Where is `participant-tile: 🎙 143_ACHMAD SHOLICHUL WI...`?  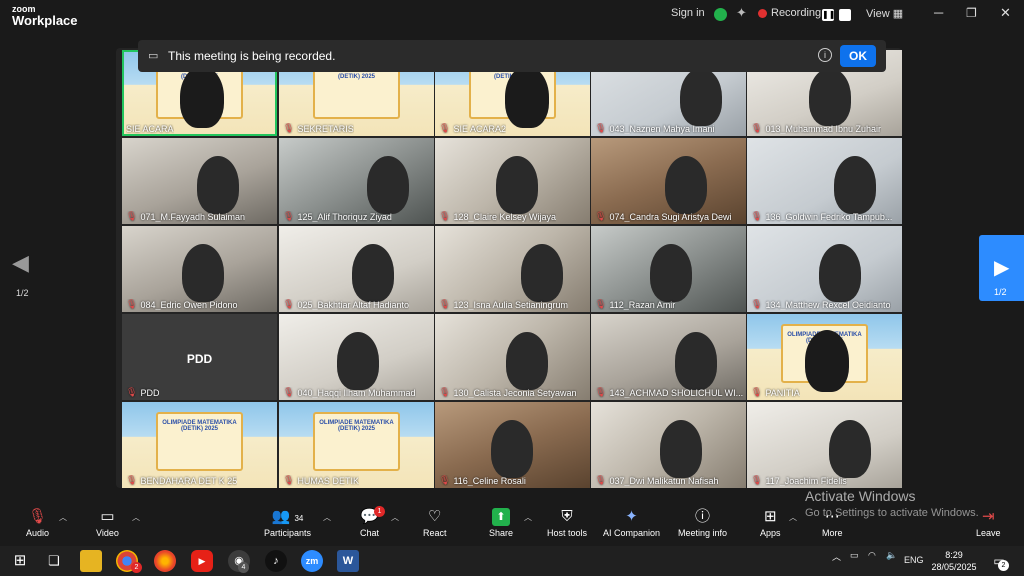
participant-tile: 🎙 143_ACHMAD SHOLICHUL WI... is located at coordinates (668, 357).